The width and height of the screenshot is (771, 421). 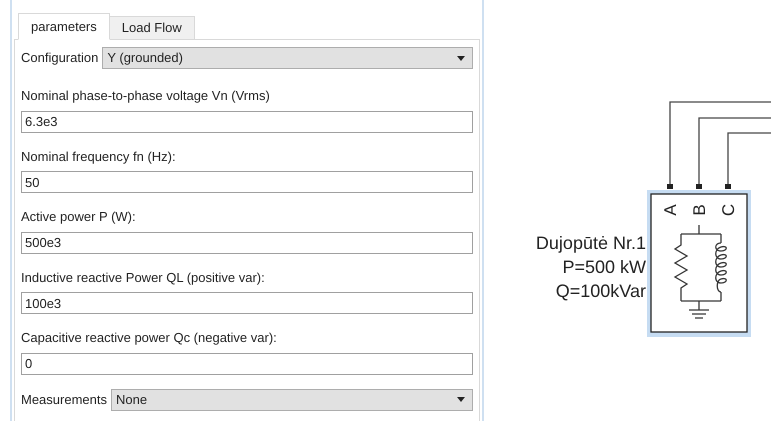 What do you see at coordinates (79, 217) in the screenshot?
I see `field-label: Active power P (W):` at bounding box center [79, 217].